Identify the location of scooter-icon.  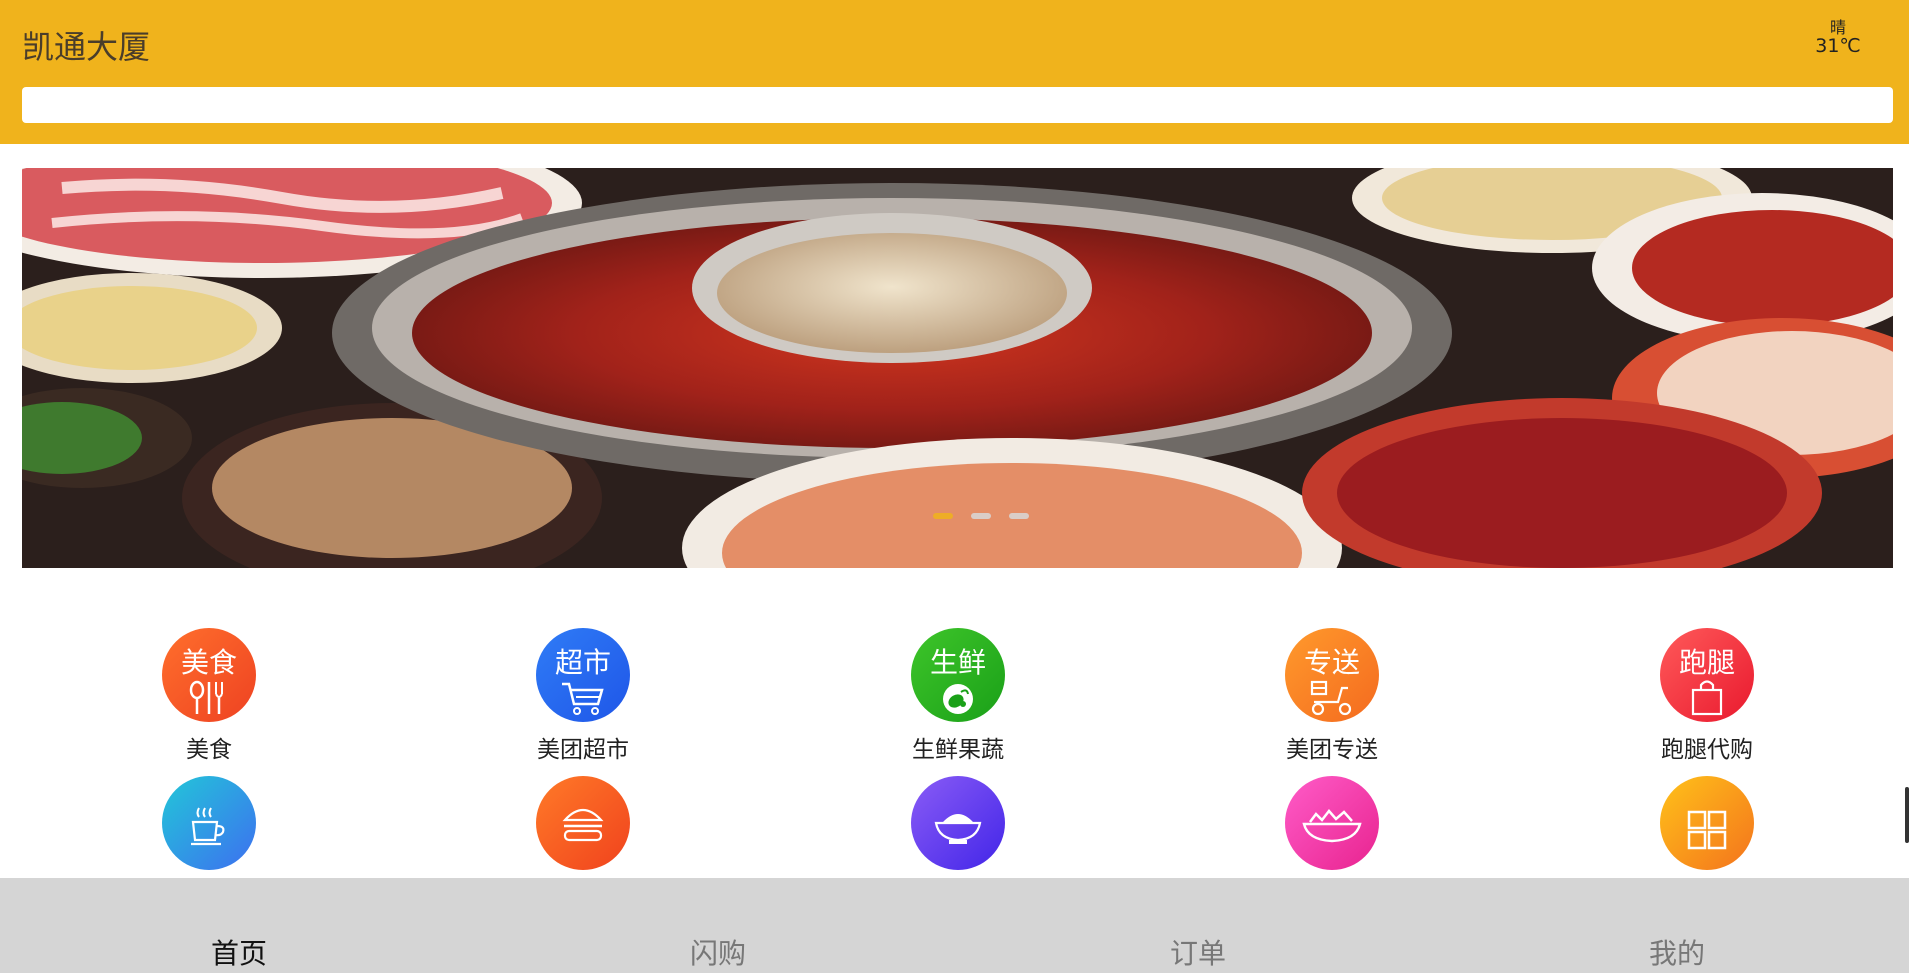
(1331, 698).